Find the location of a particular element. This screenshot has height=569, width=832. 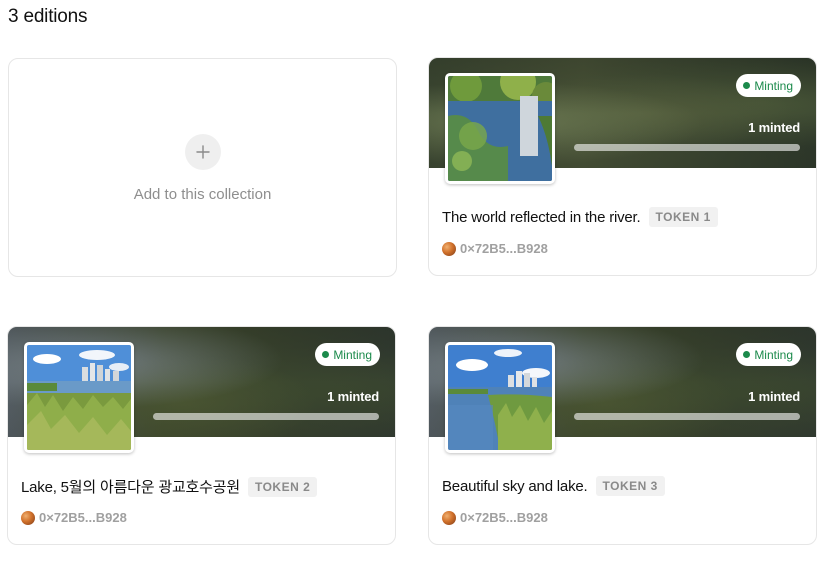

token-tag: TOKEN 3 is located at coordinates (630, 486).